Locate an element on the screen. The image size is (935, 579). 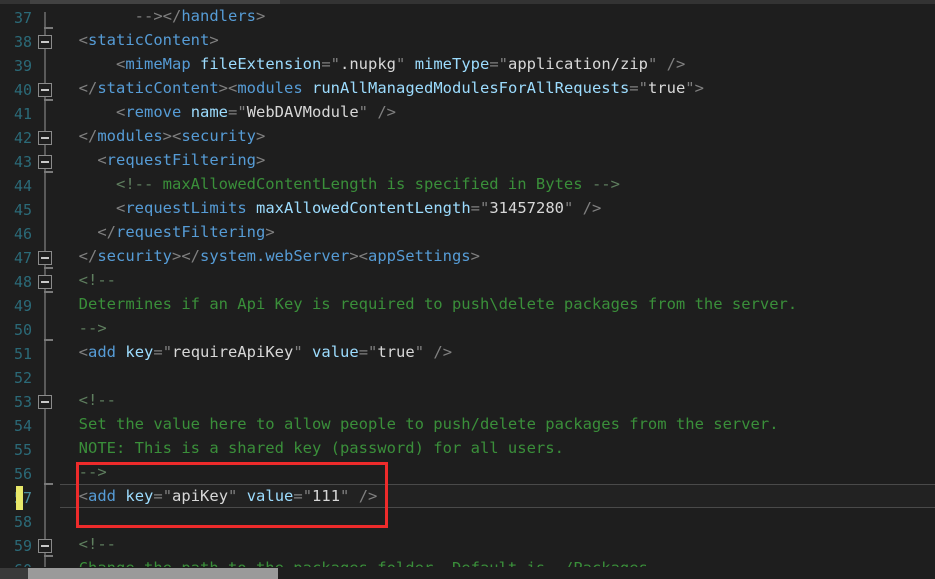
code-token: key is located at coordinates (139, 496).